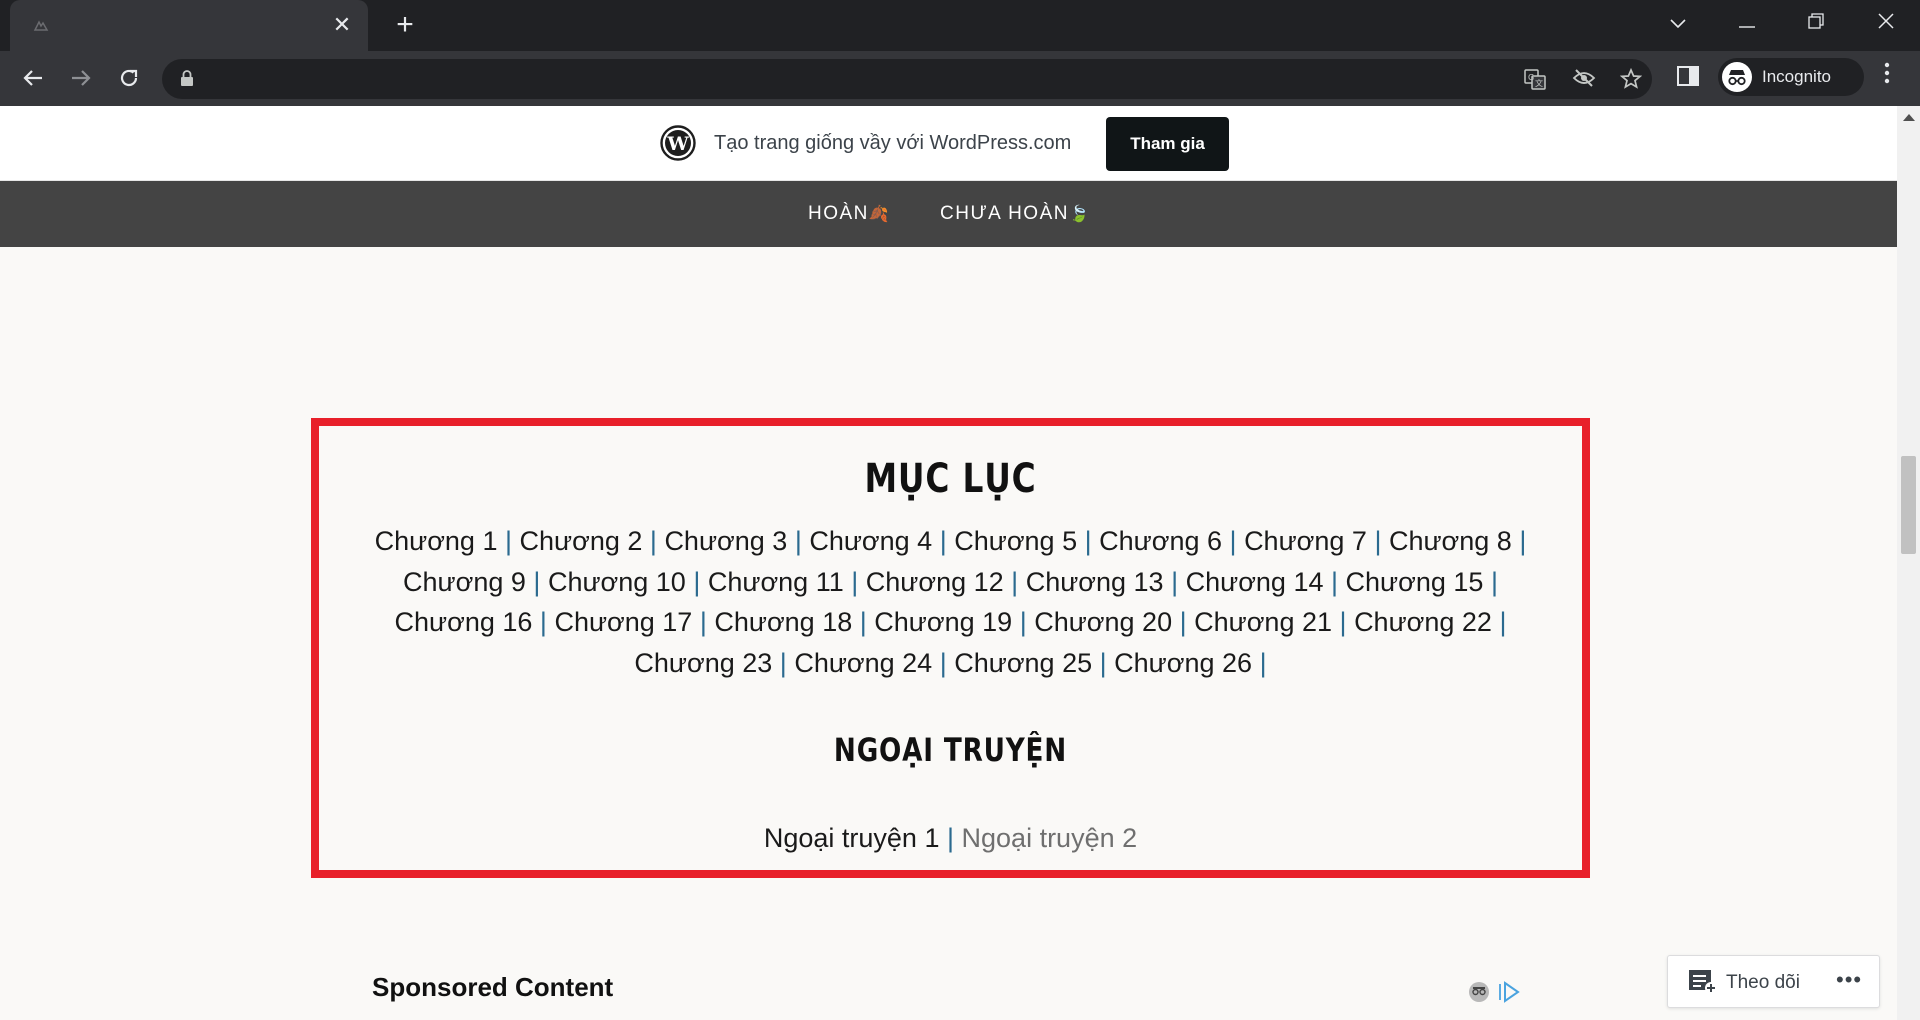  Describe the element at coordinates (870, 541) in the screenshot. I see `chapter-link: Chương 4` at that location.